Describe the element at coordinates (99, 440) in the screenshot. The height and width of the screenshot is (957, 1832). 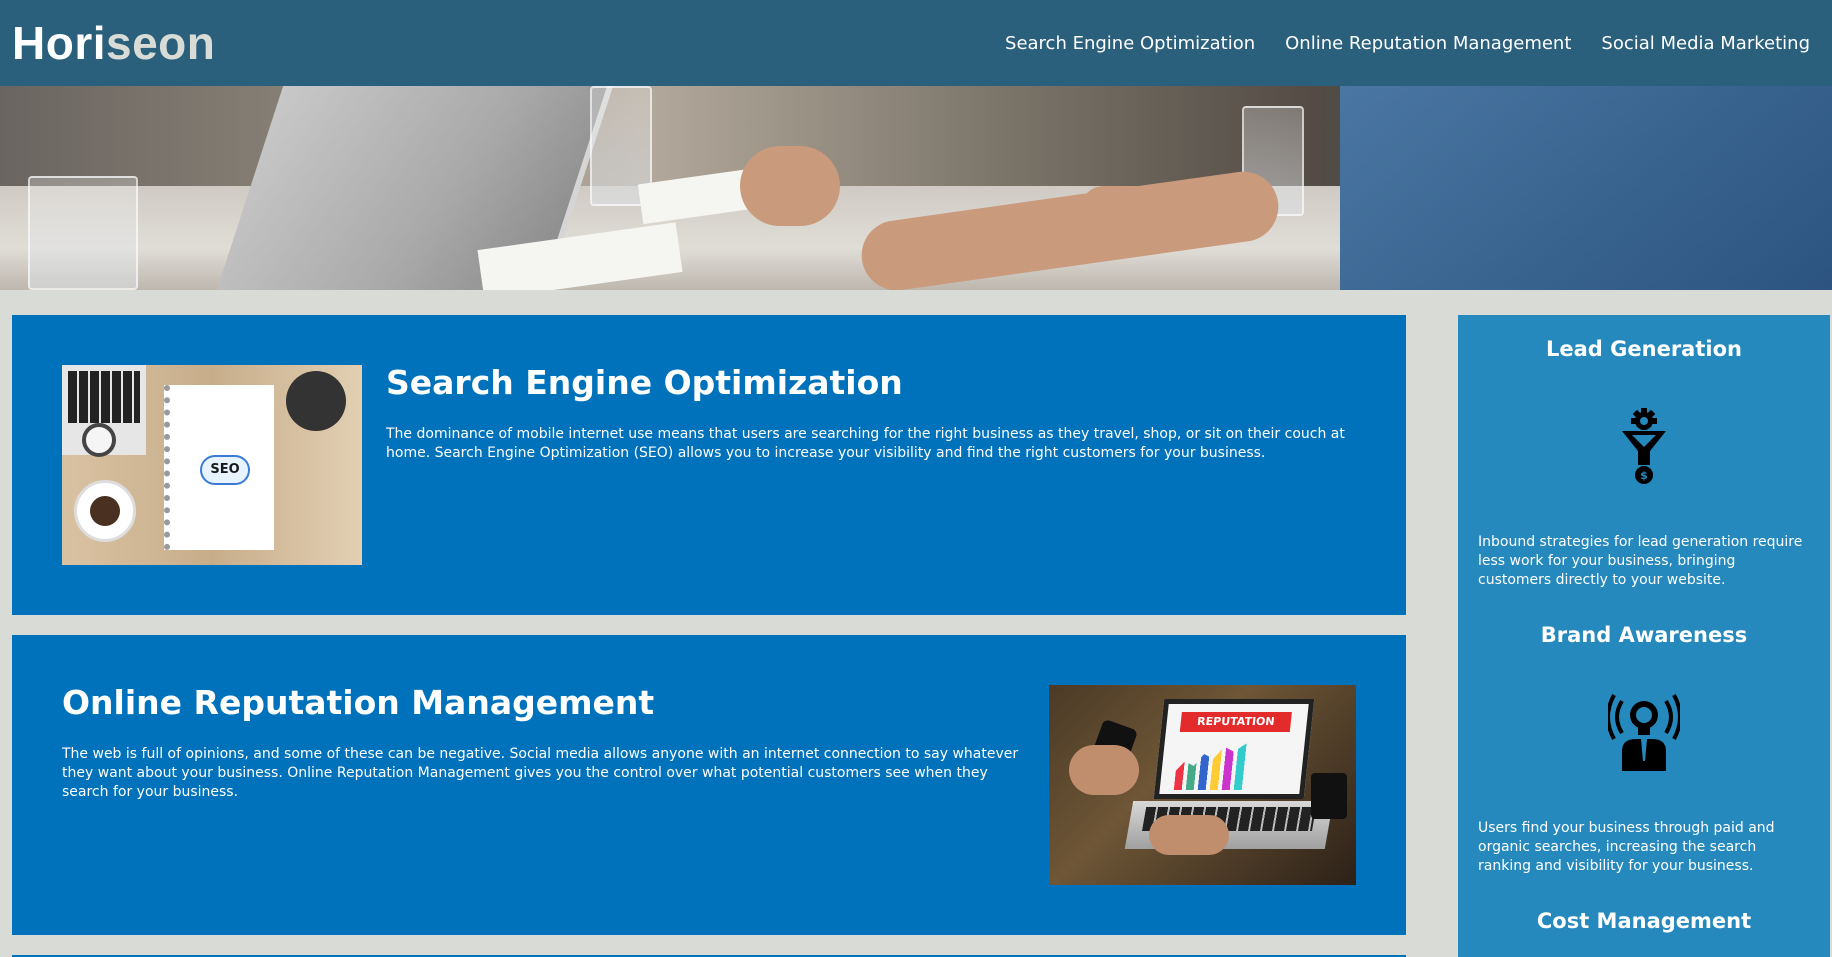
I see `magnifier-icon` at that location.